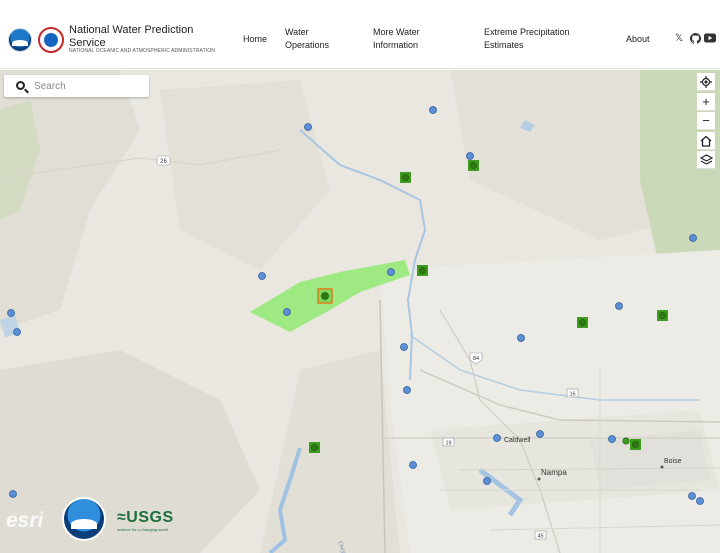 The width and height of the screenshot is (720, 553). Describe the element at coordinates (134, 37) in the screenshot. I see `site-title: National Water Prediction Service` at that location.